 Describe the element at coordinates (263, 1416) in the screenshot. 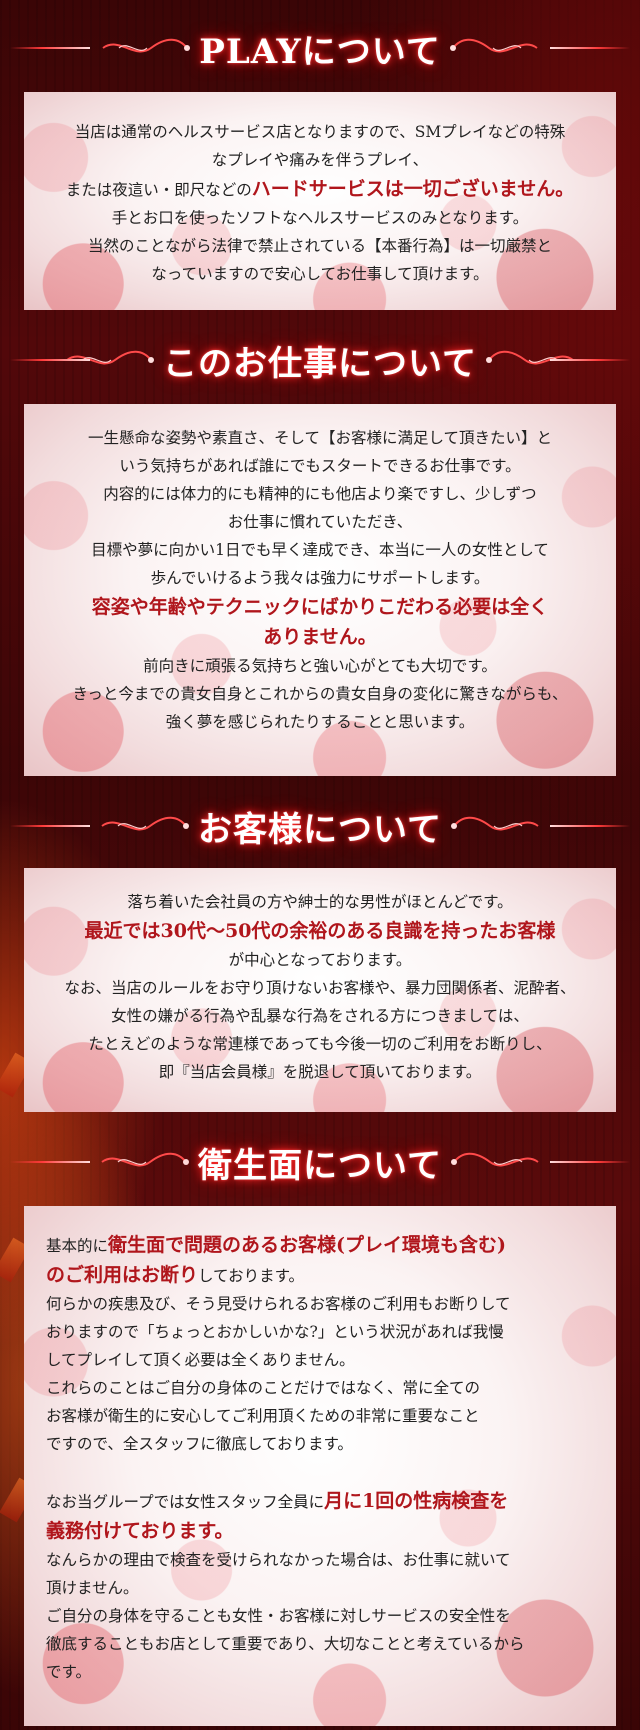

I see `body-line: お客様が衛生的に安心してご利用頂くための非常に重要なこと` at that location.